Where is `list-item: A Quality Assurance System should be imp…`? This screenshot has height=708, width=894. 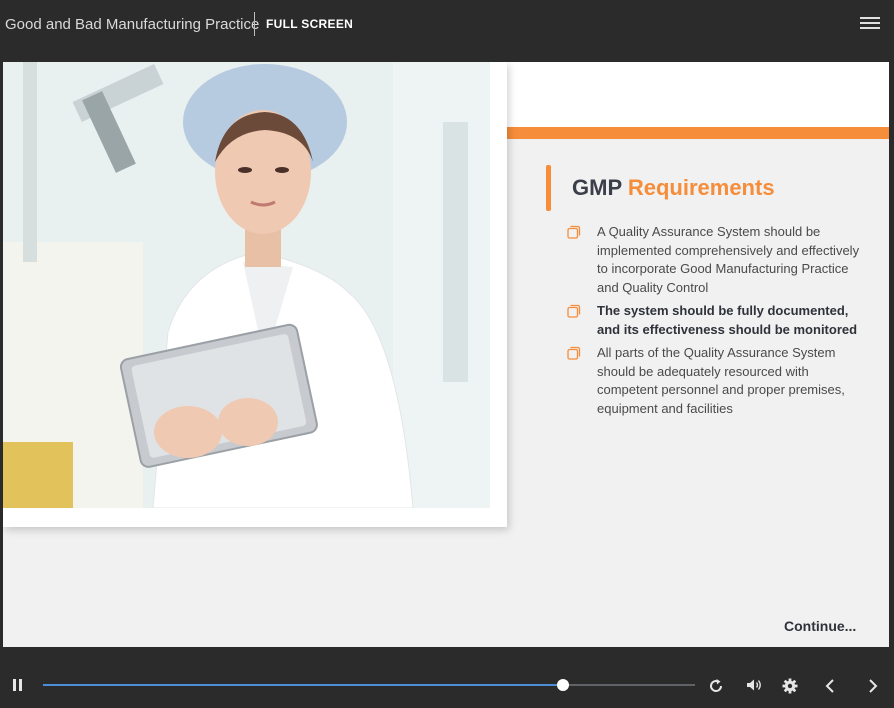
list-item: A Quality Assurance System should be imp… is located at coordinates (715, 260).